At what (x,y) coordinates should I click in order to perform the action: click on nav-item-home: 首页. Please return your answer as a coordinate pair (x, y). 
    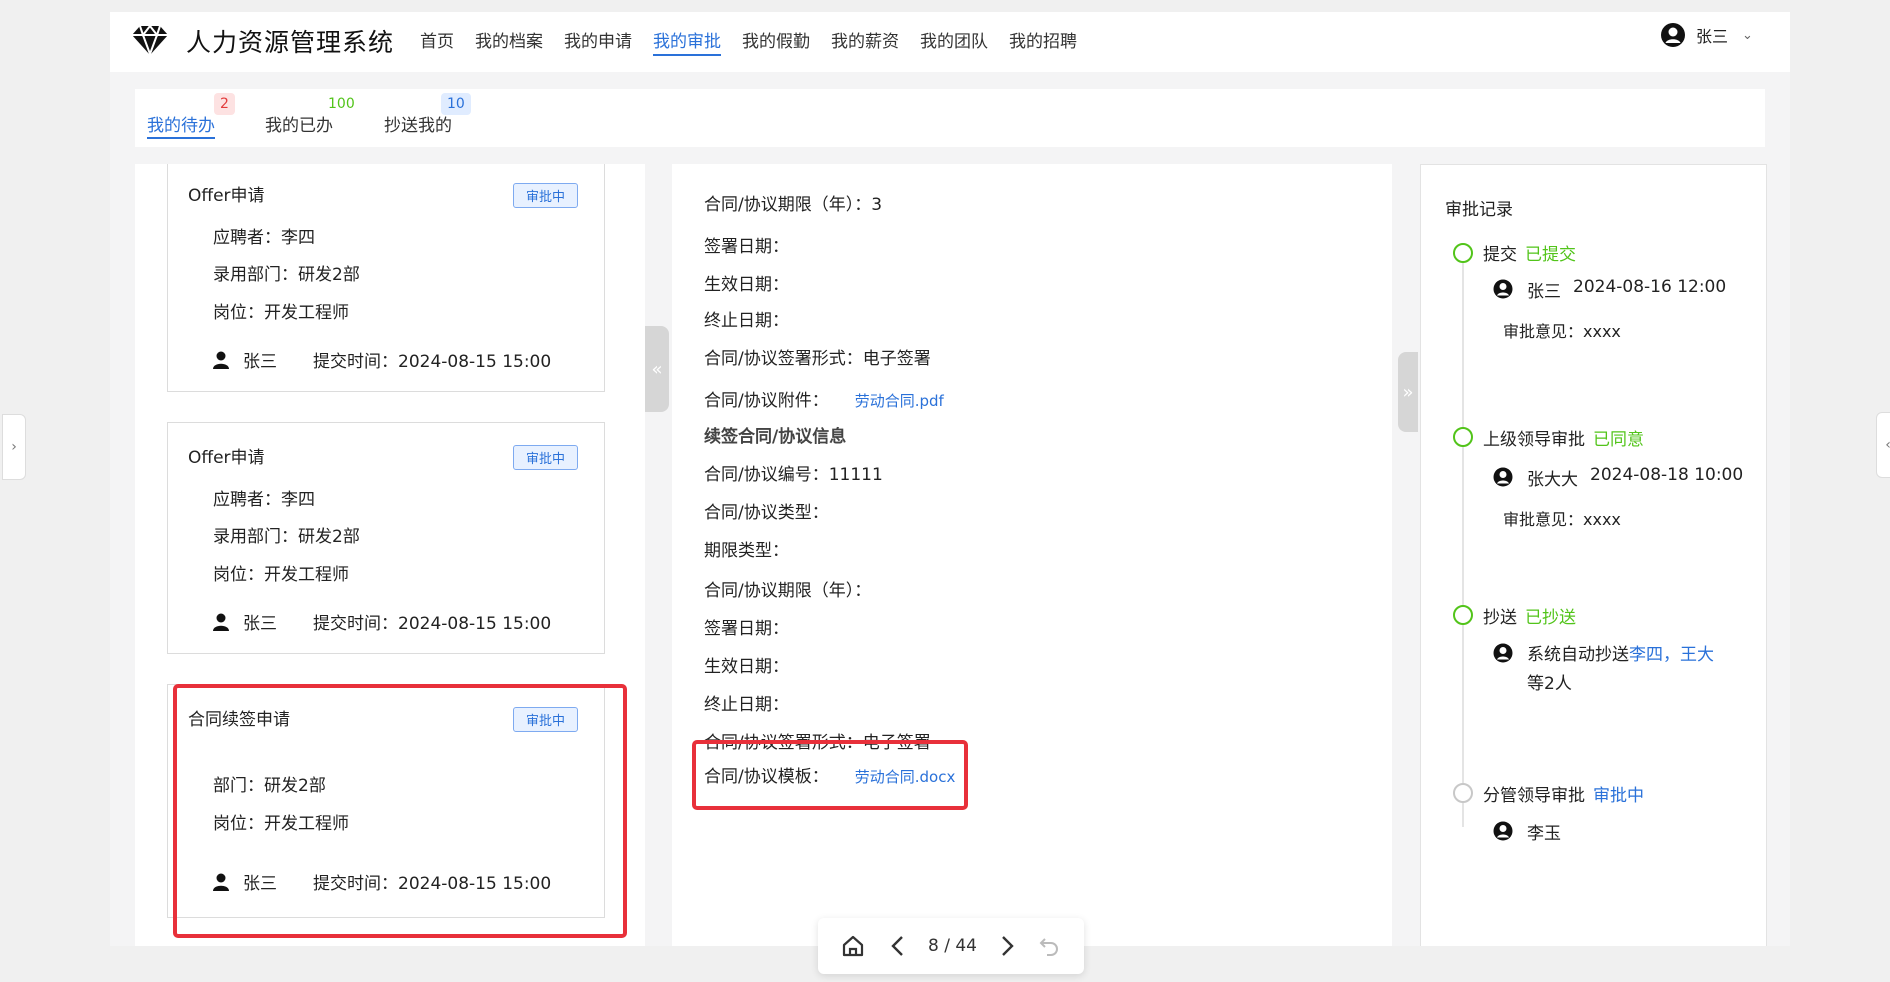
    Looking at the image, I should click on (437, 41).